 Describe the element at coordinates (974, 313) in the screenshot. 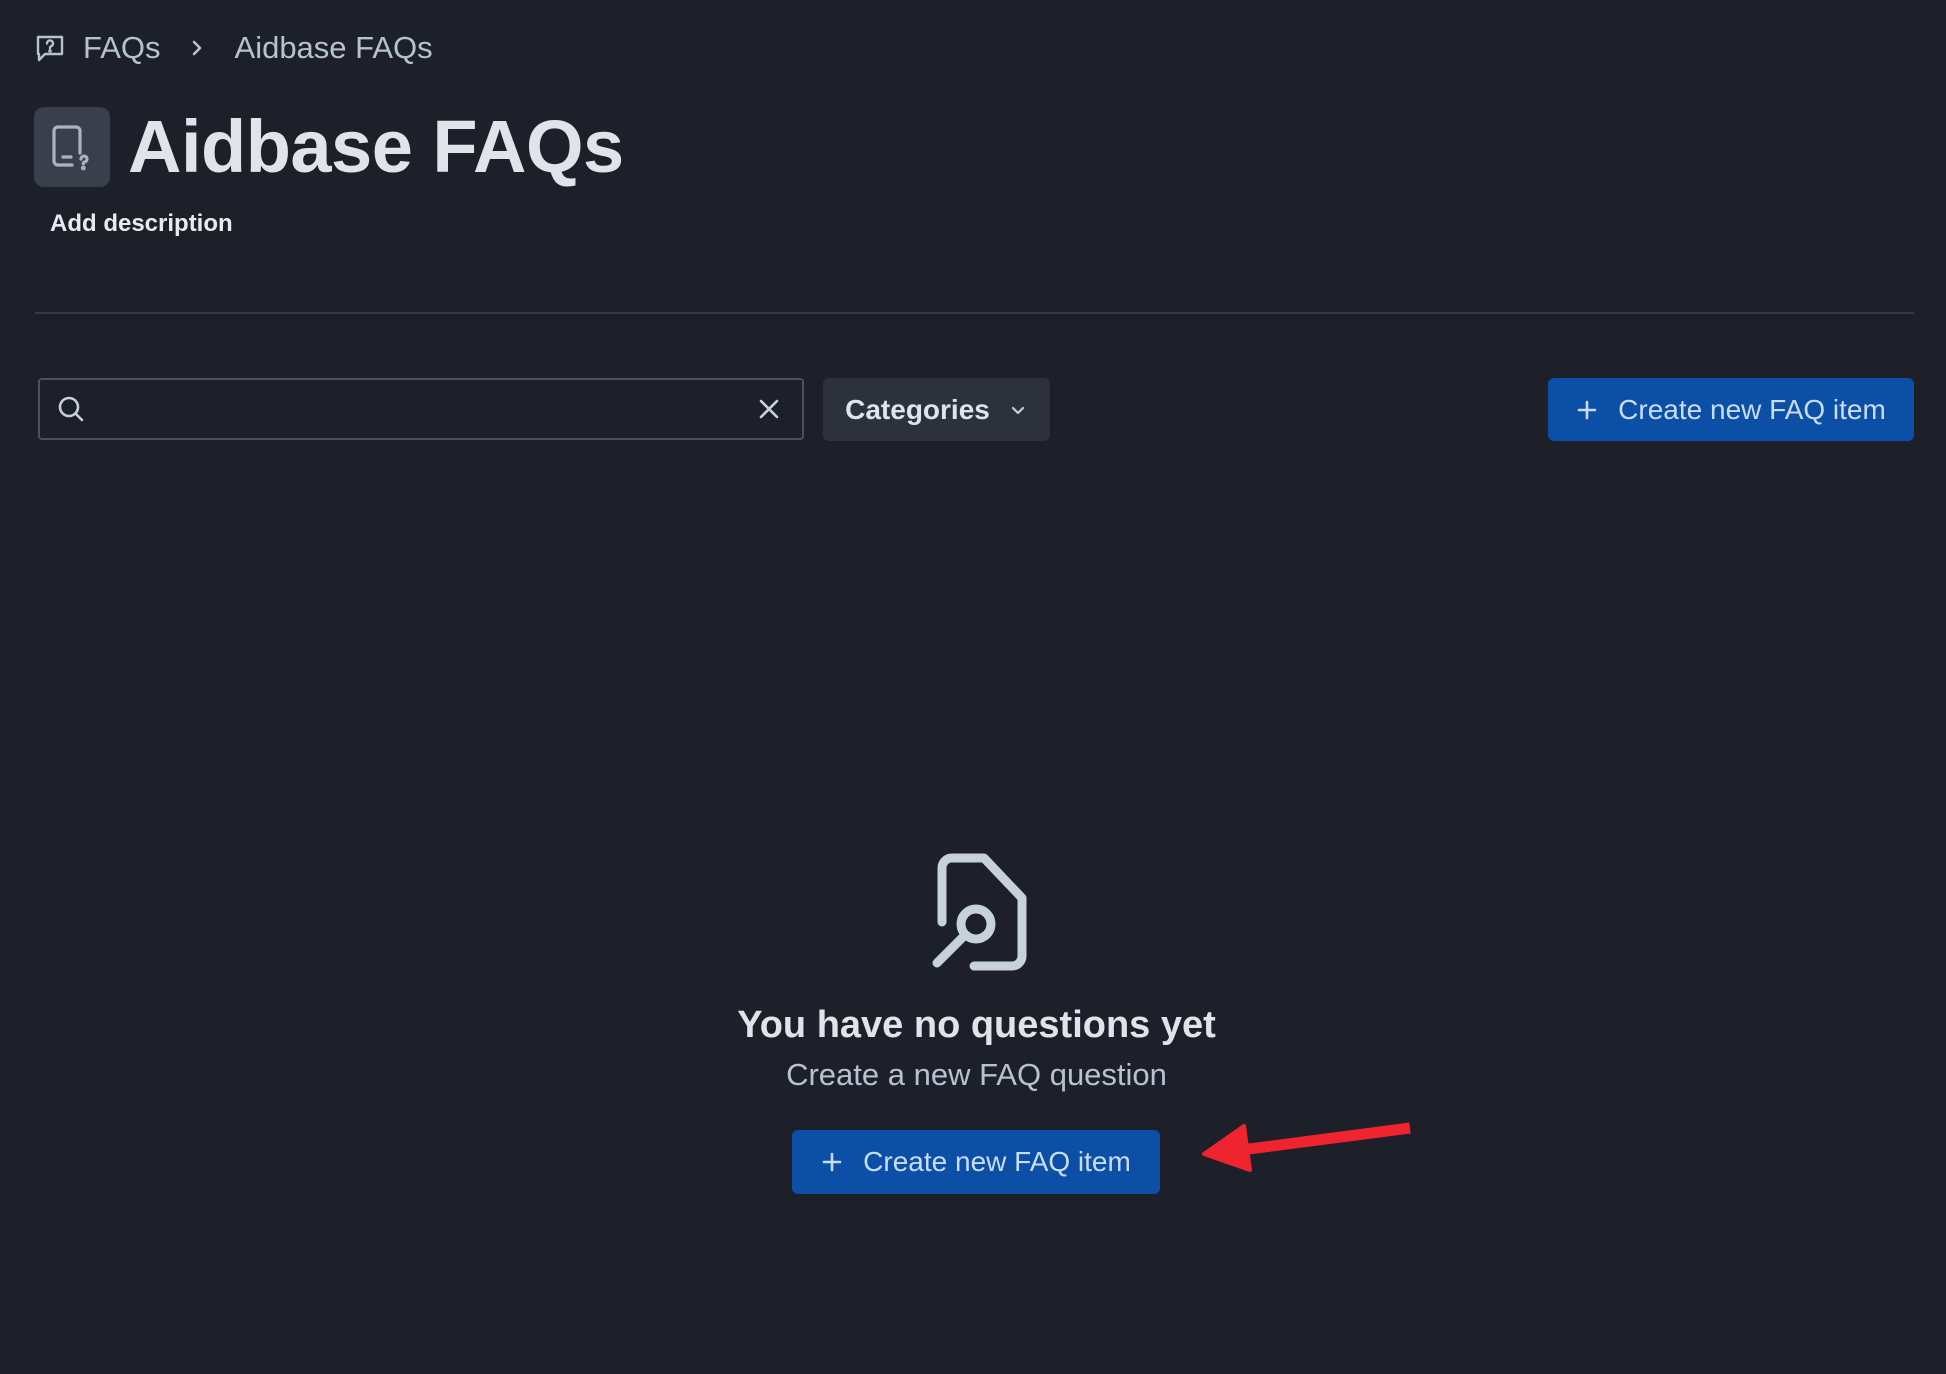

I see `header-divider` at that location.